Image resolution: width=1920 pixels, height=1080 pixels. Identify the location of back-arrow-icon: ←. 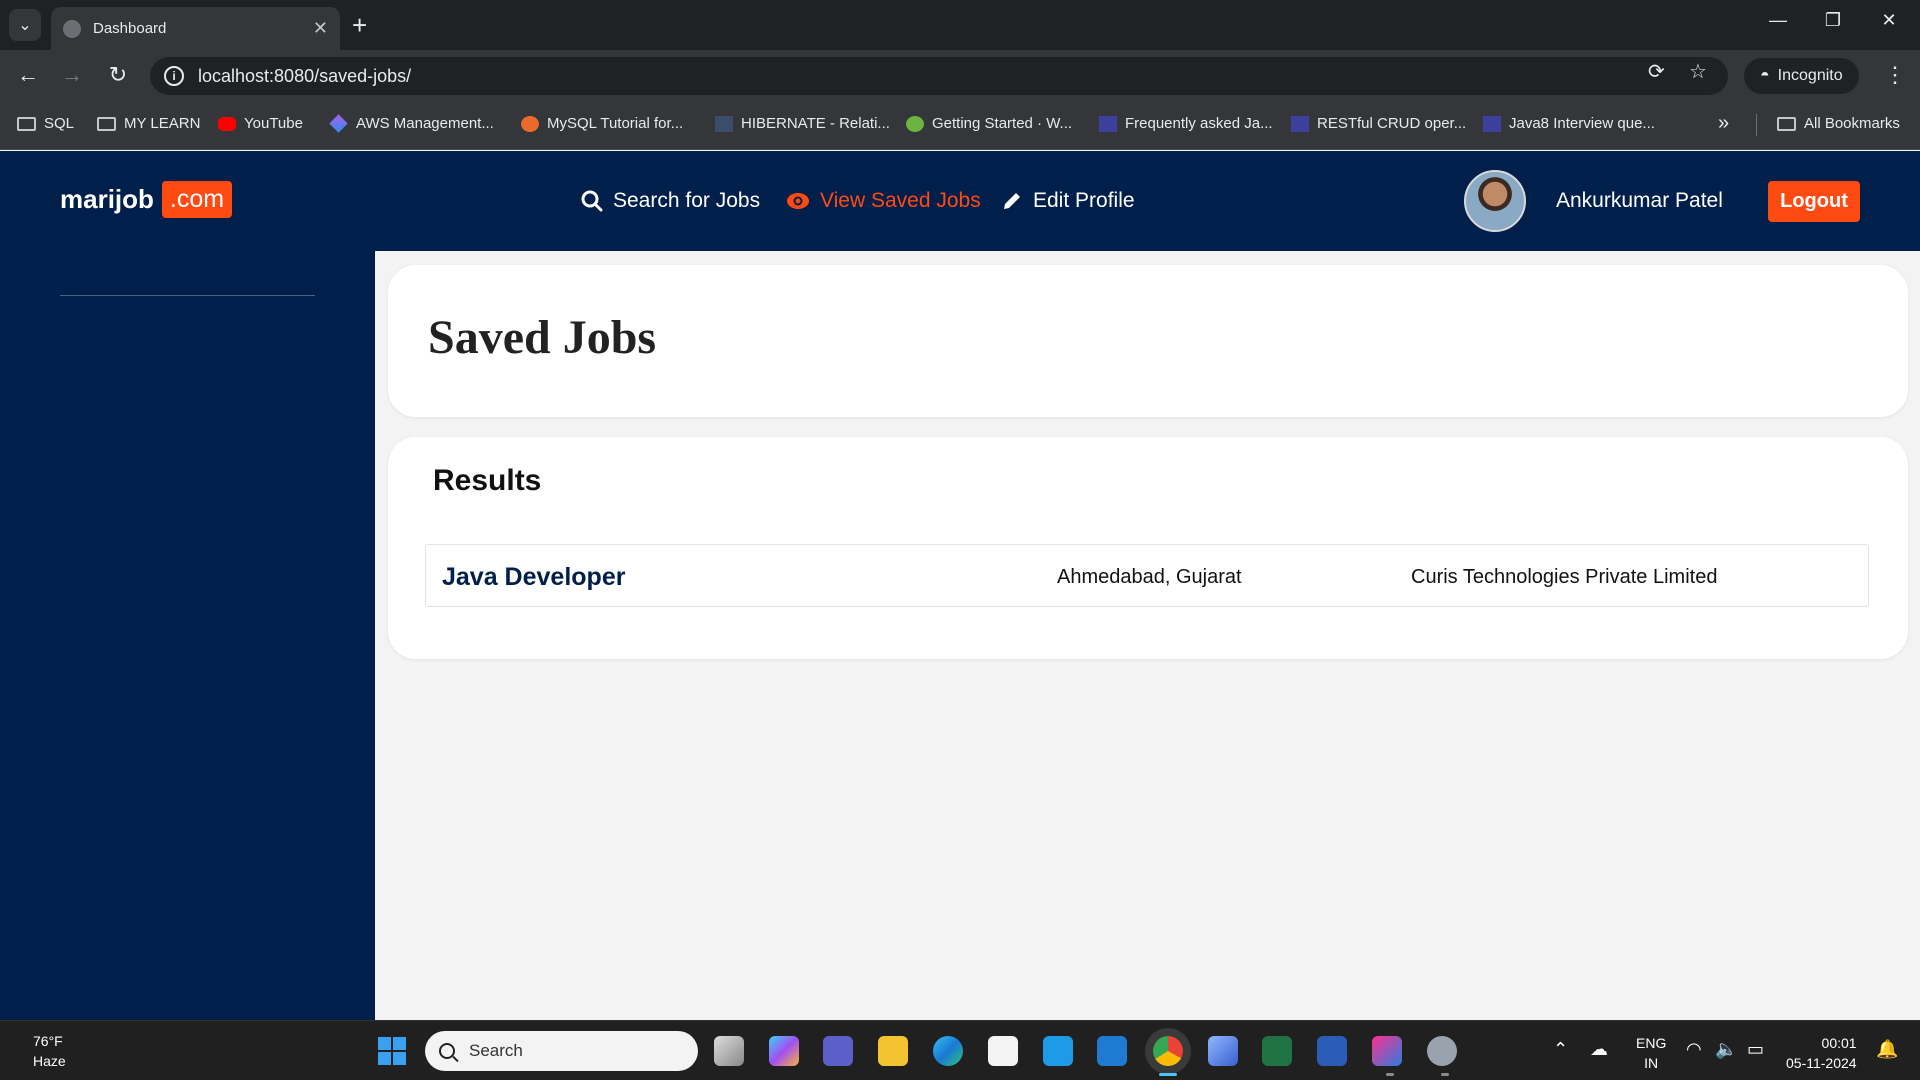
(28, 75).